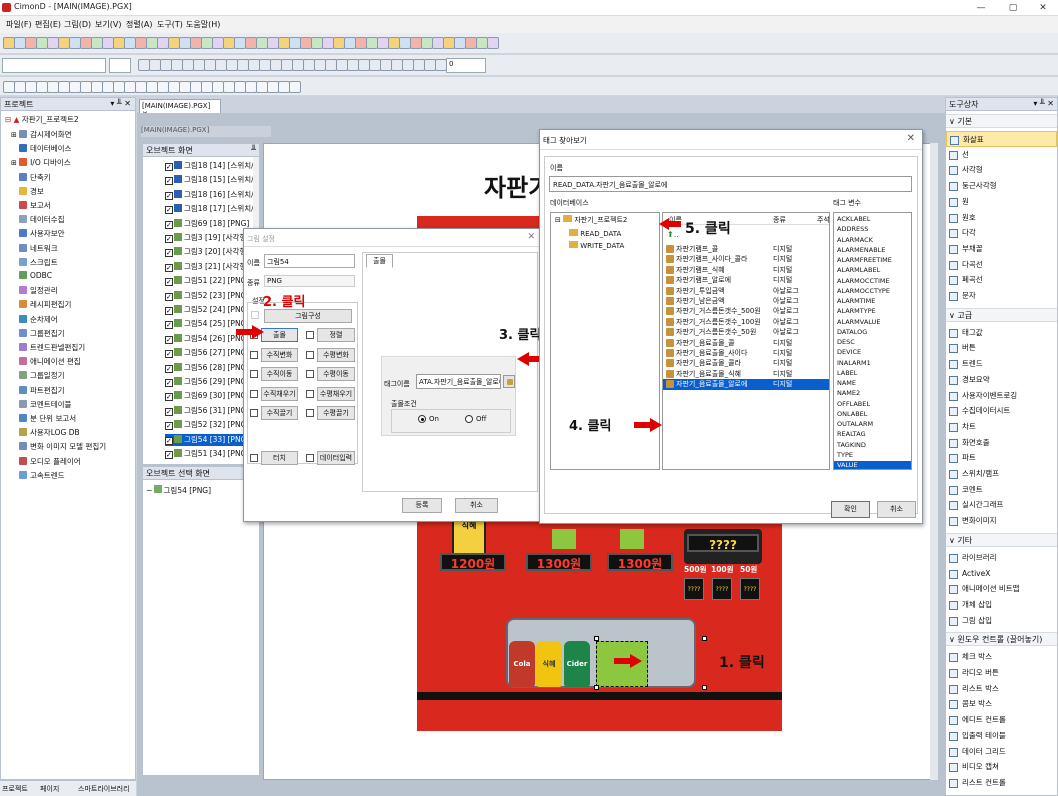  I want to click on tag-var-item: OFFLABEL, so click(872, 405).